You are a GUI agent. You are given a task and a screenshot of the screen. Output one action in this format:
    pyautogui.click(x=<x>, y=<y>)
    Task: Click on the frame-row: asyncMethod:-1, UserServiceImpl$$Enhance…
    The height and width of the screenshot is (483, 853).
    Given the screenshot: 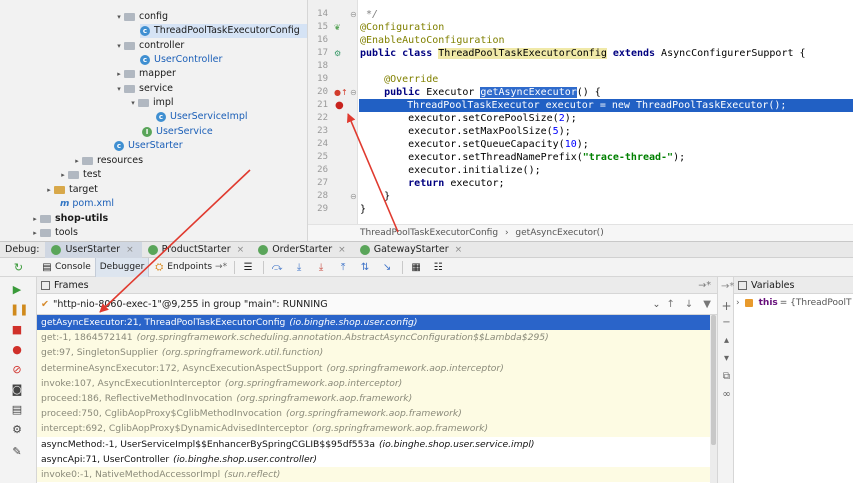 What is the action you would take?
    pyautogui.click(x=377, y=444)
    